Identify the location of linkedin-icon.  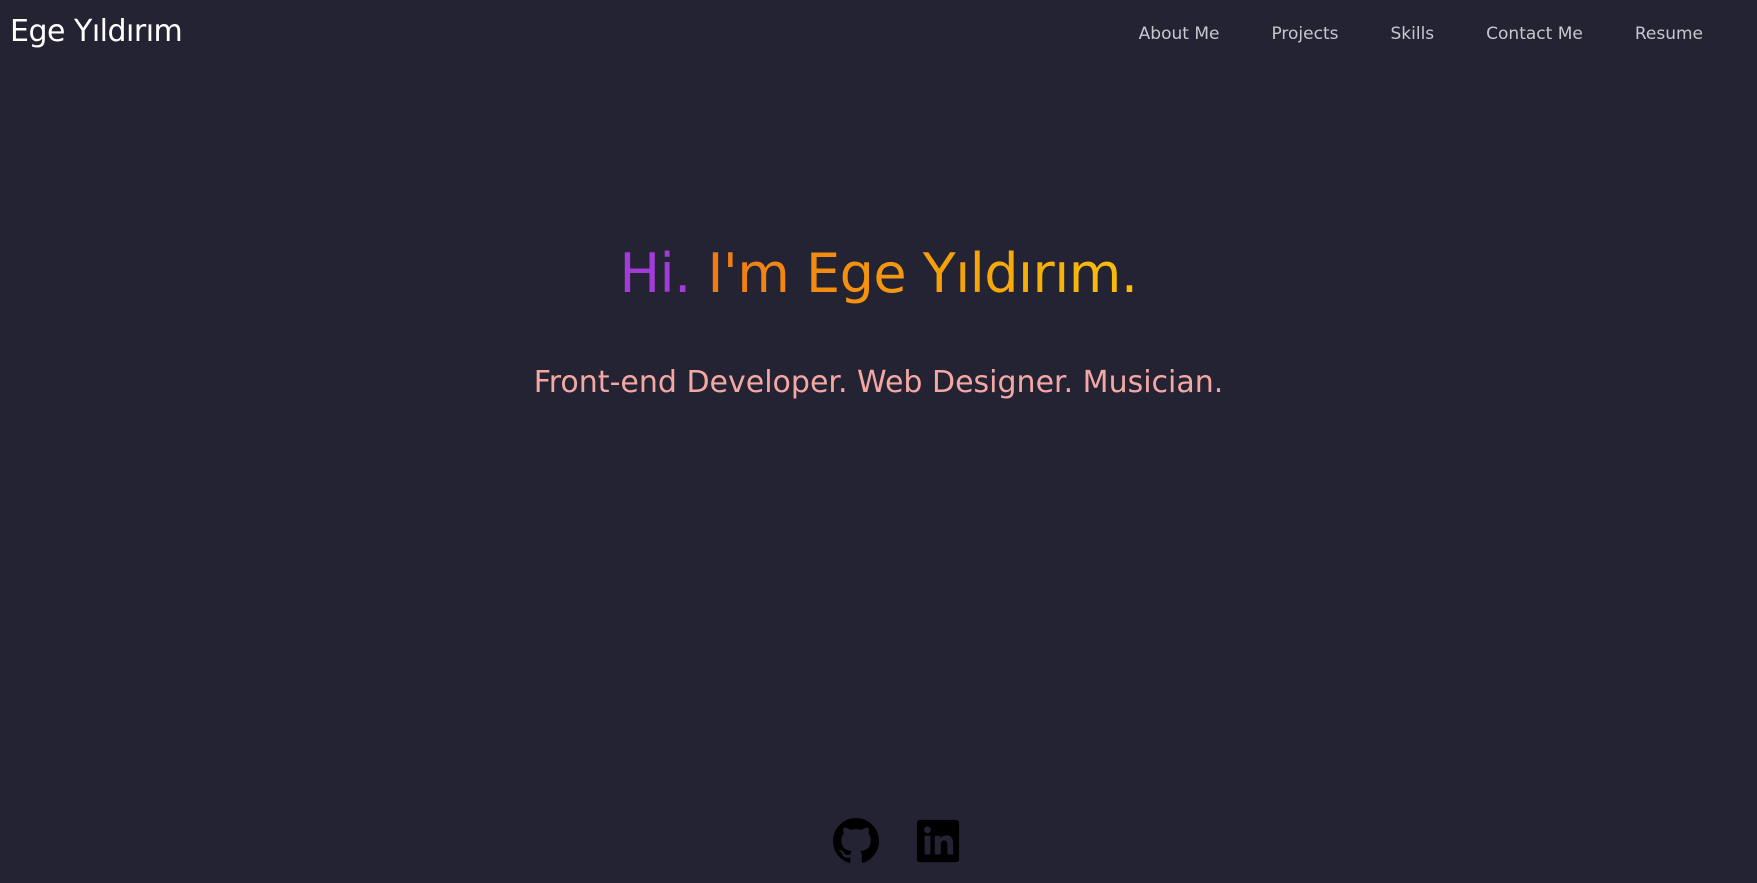
(937, 841).